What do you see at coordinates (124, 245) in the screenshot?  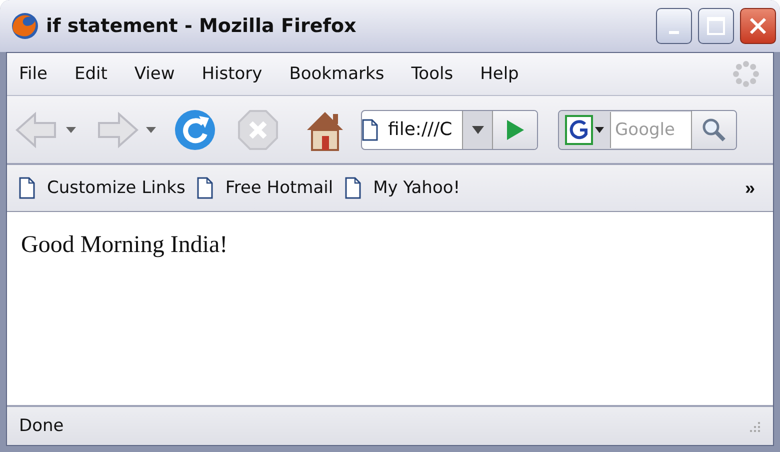 I see `page-text: Good Morning India!` at bounding box center [124, 245].